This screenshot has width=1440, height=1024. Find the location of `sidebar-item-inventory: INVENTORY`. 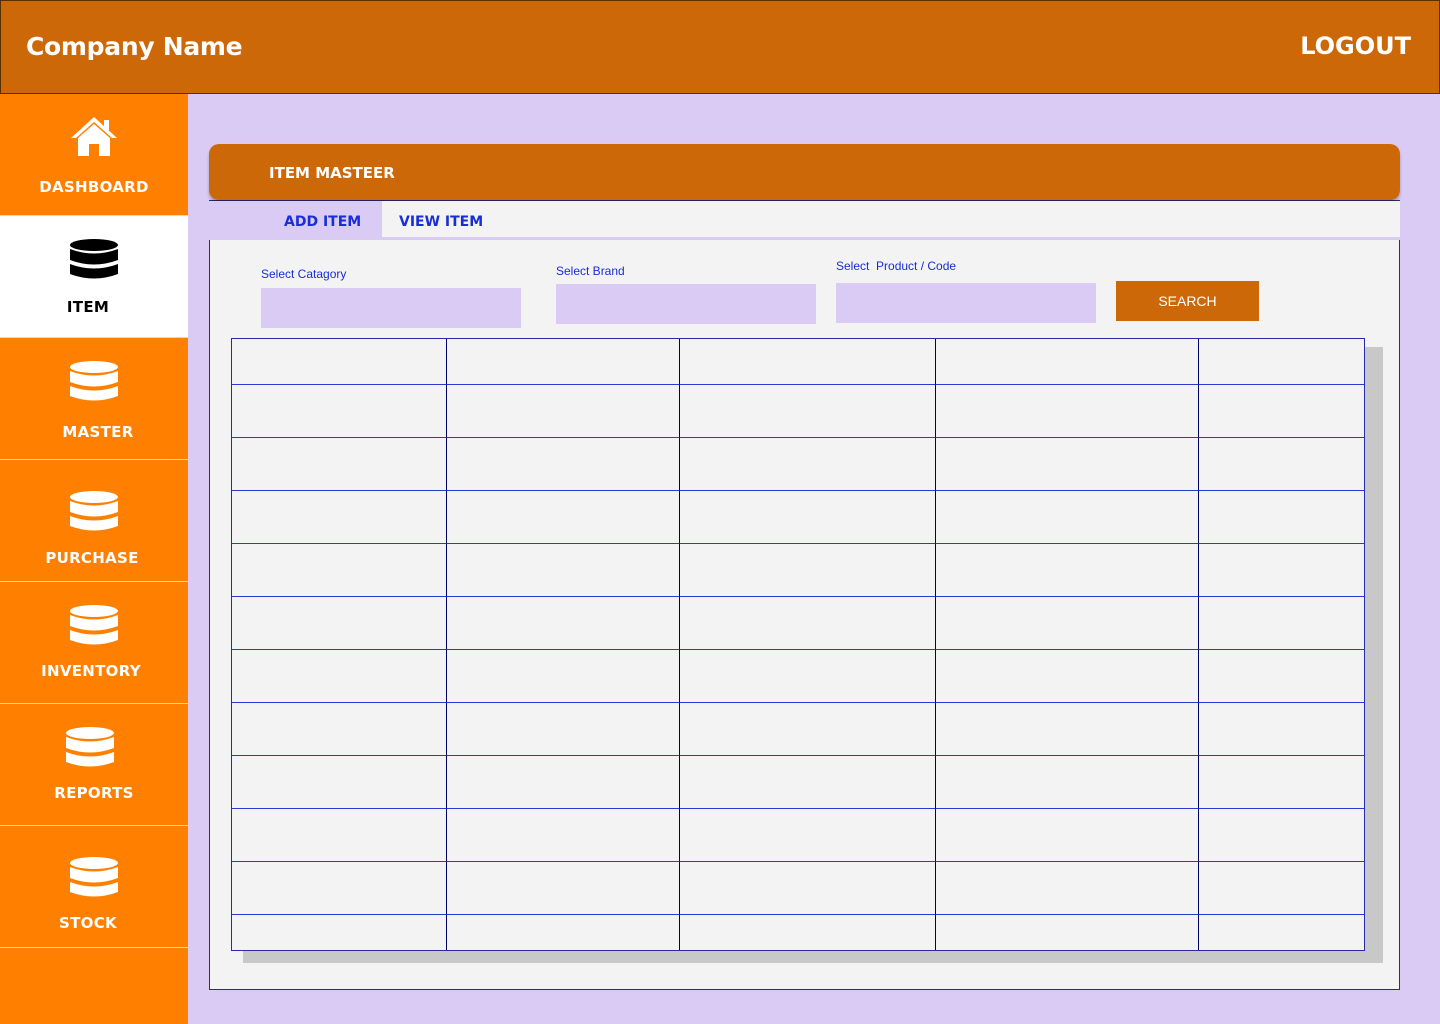

sidebar-item-inventory: INVENTORY is located at coordinates (94, 643).